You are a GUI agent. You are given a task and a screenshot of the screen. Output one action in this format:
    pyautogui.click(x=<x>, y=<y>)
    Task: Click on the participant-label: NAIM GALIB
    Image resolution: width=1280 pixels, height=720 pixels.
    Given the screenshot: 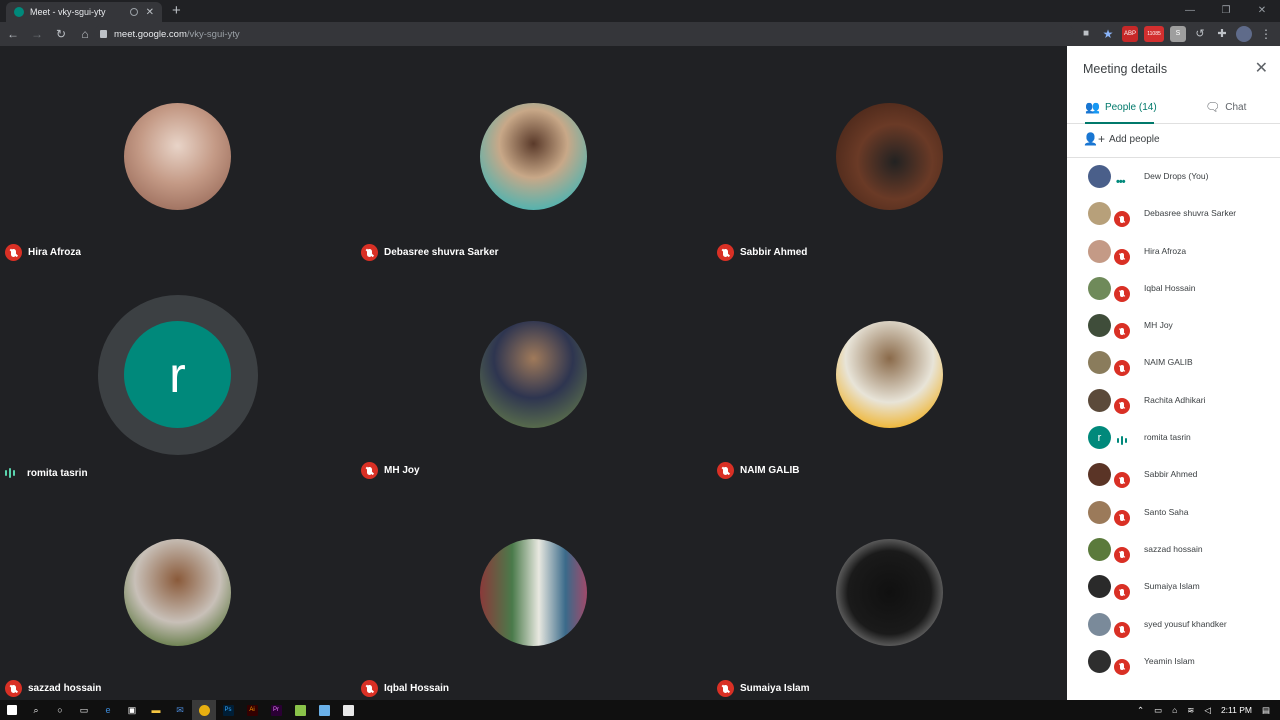 What is the action you would take?
    pyautogui.click(x=758, y=470)
    